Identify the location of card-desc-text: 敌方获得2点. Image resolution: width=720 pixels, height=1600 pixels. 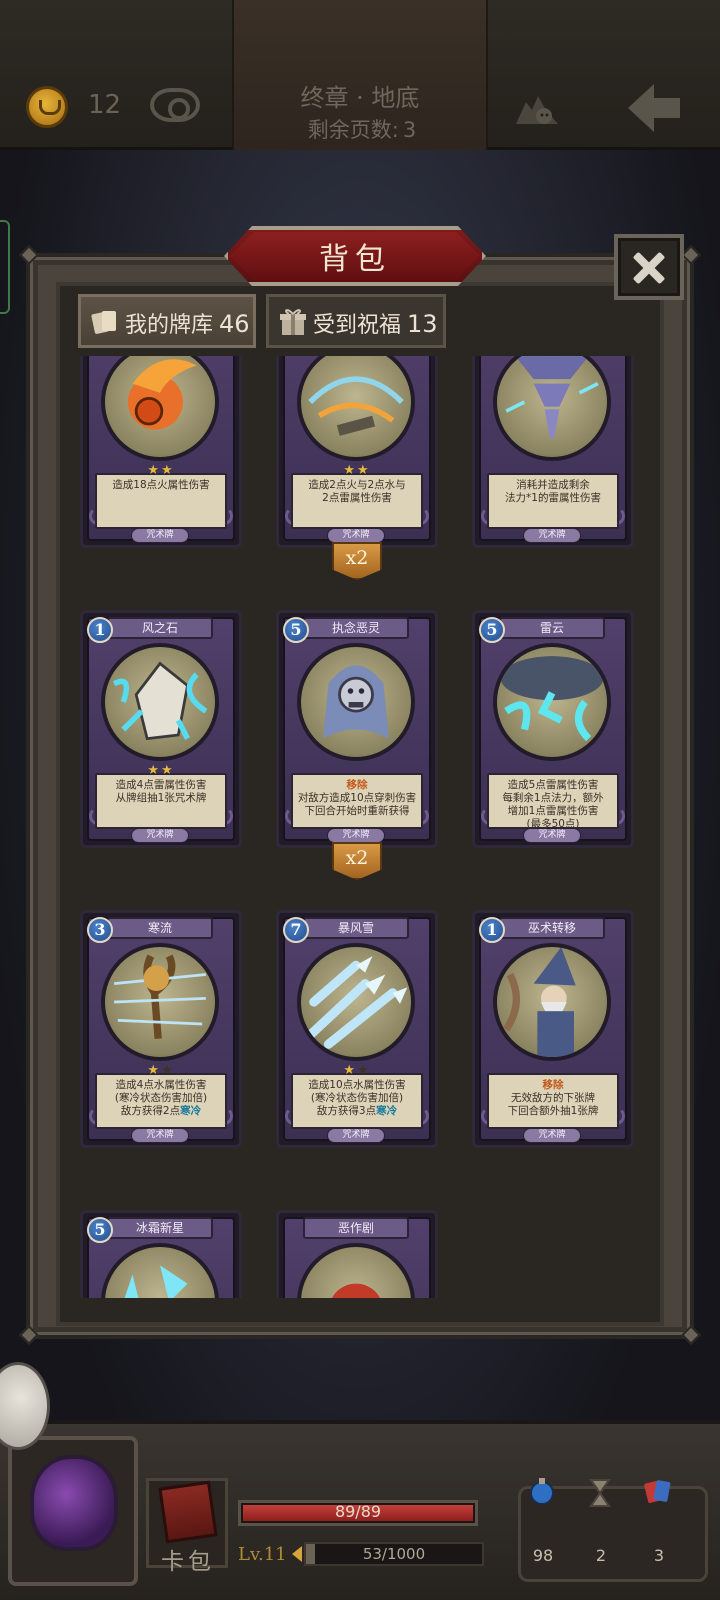
(150, 1111).